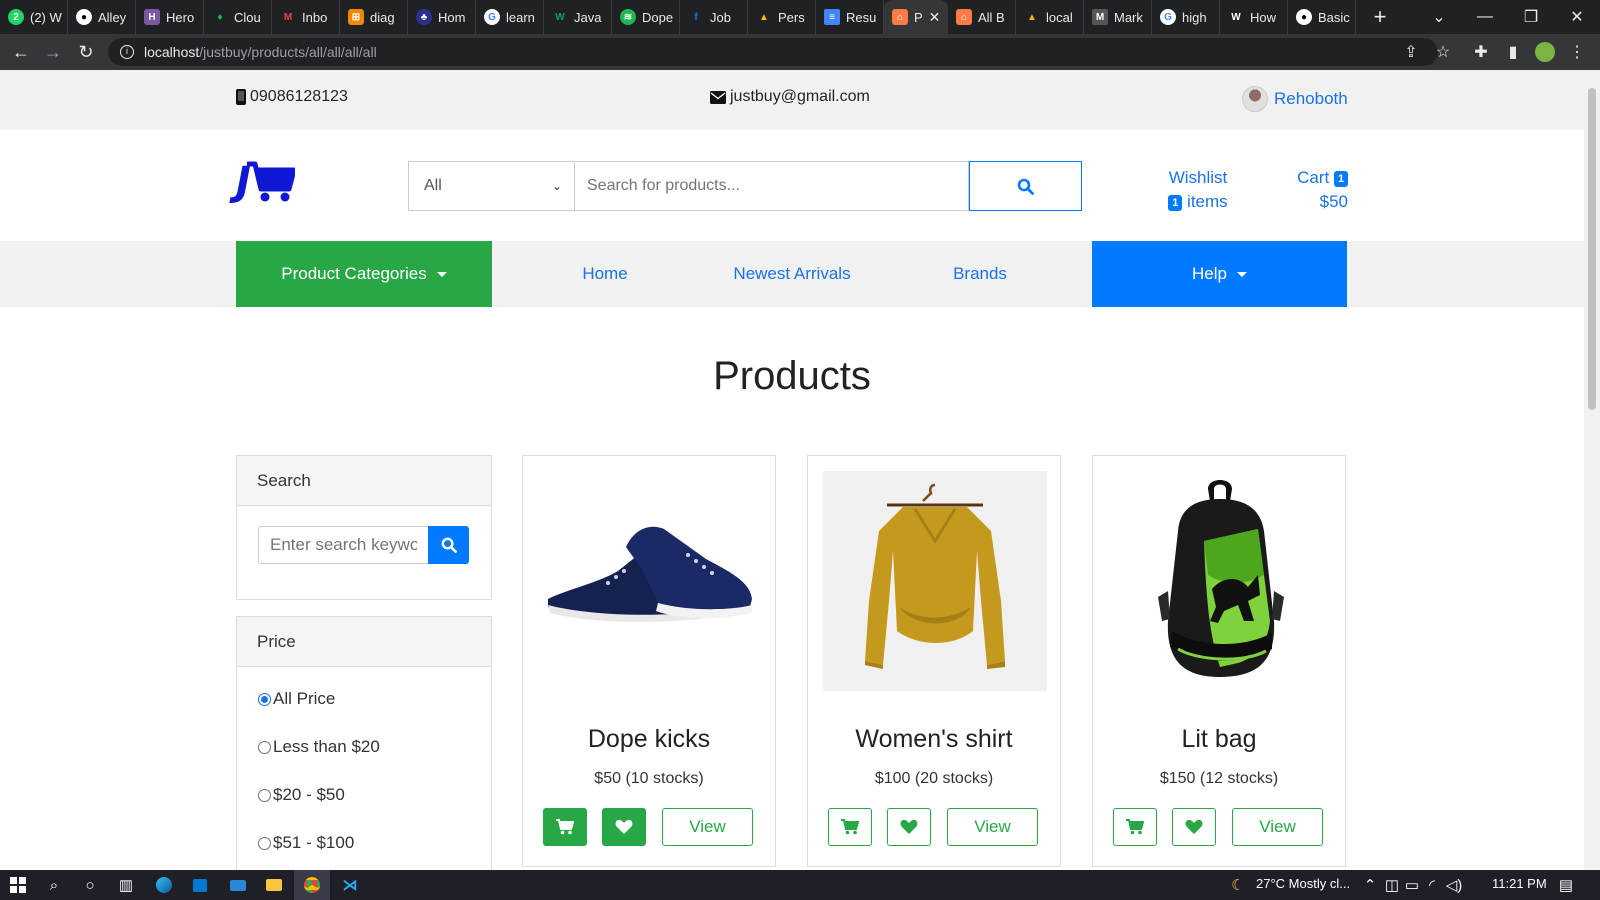 The image size is (1600, 900). I want to click on browser-tab: H Hero, so click(170, 17).